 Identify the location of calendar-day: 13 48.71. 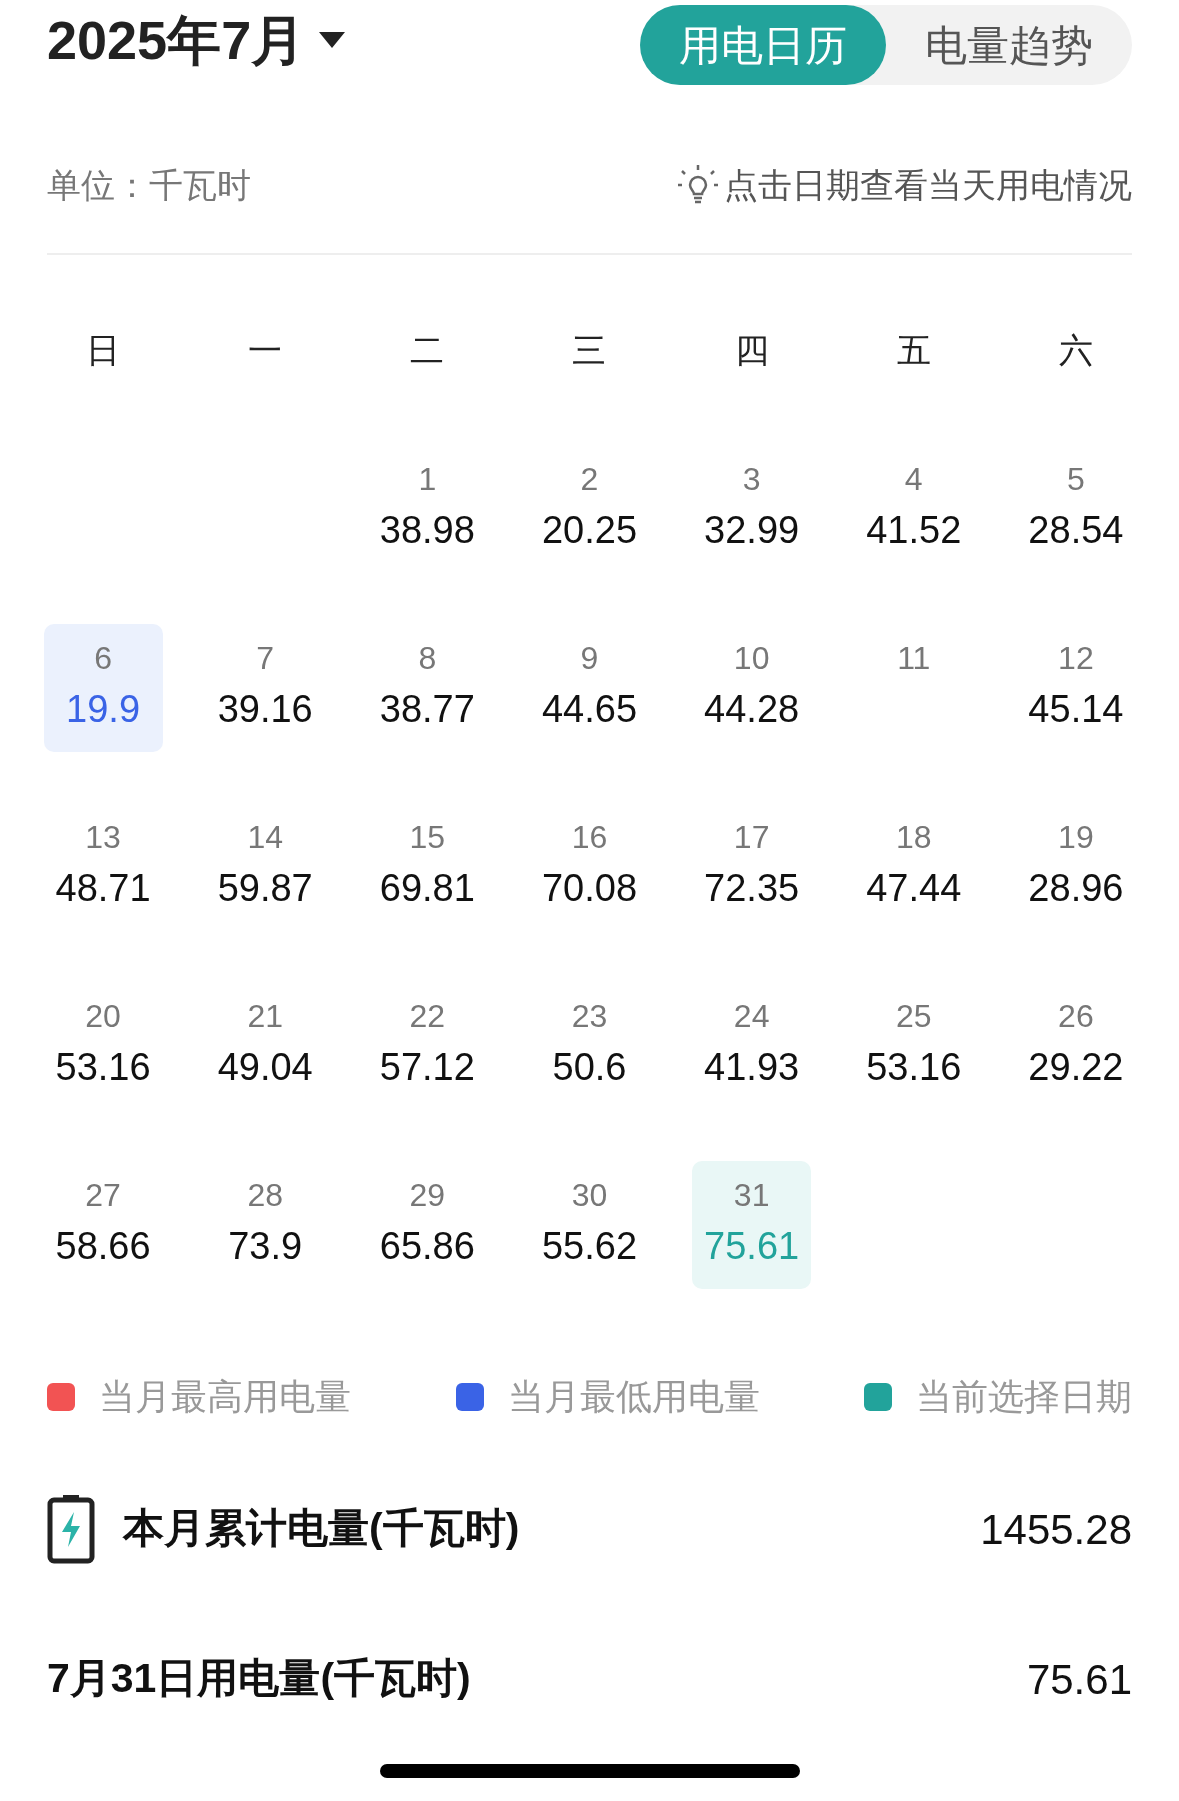
(103, 867).